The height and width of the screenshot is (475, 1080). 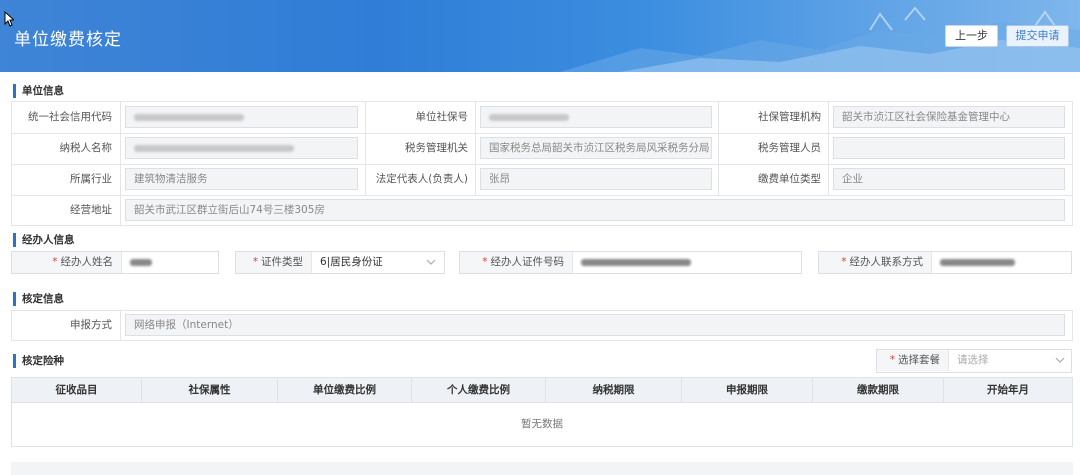 I want to click on tax-officer-label: 税务管理人员, so click(x=789, y=148).